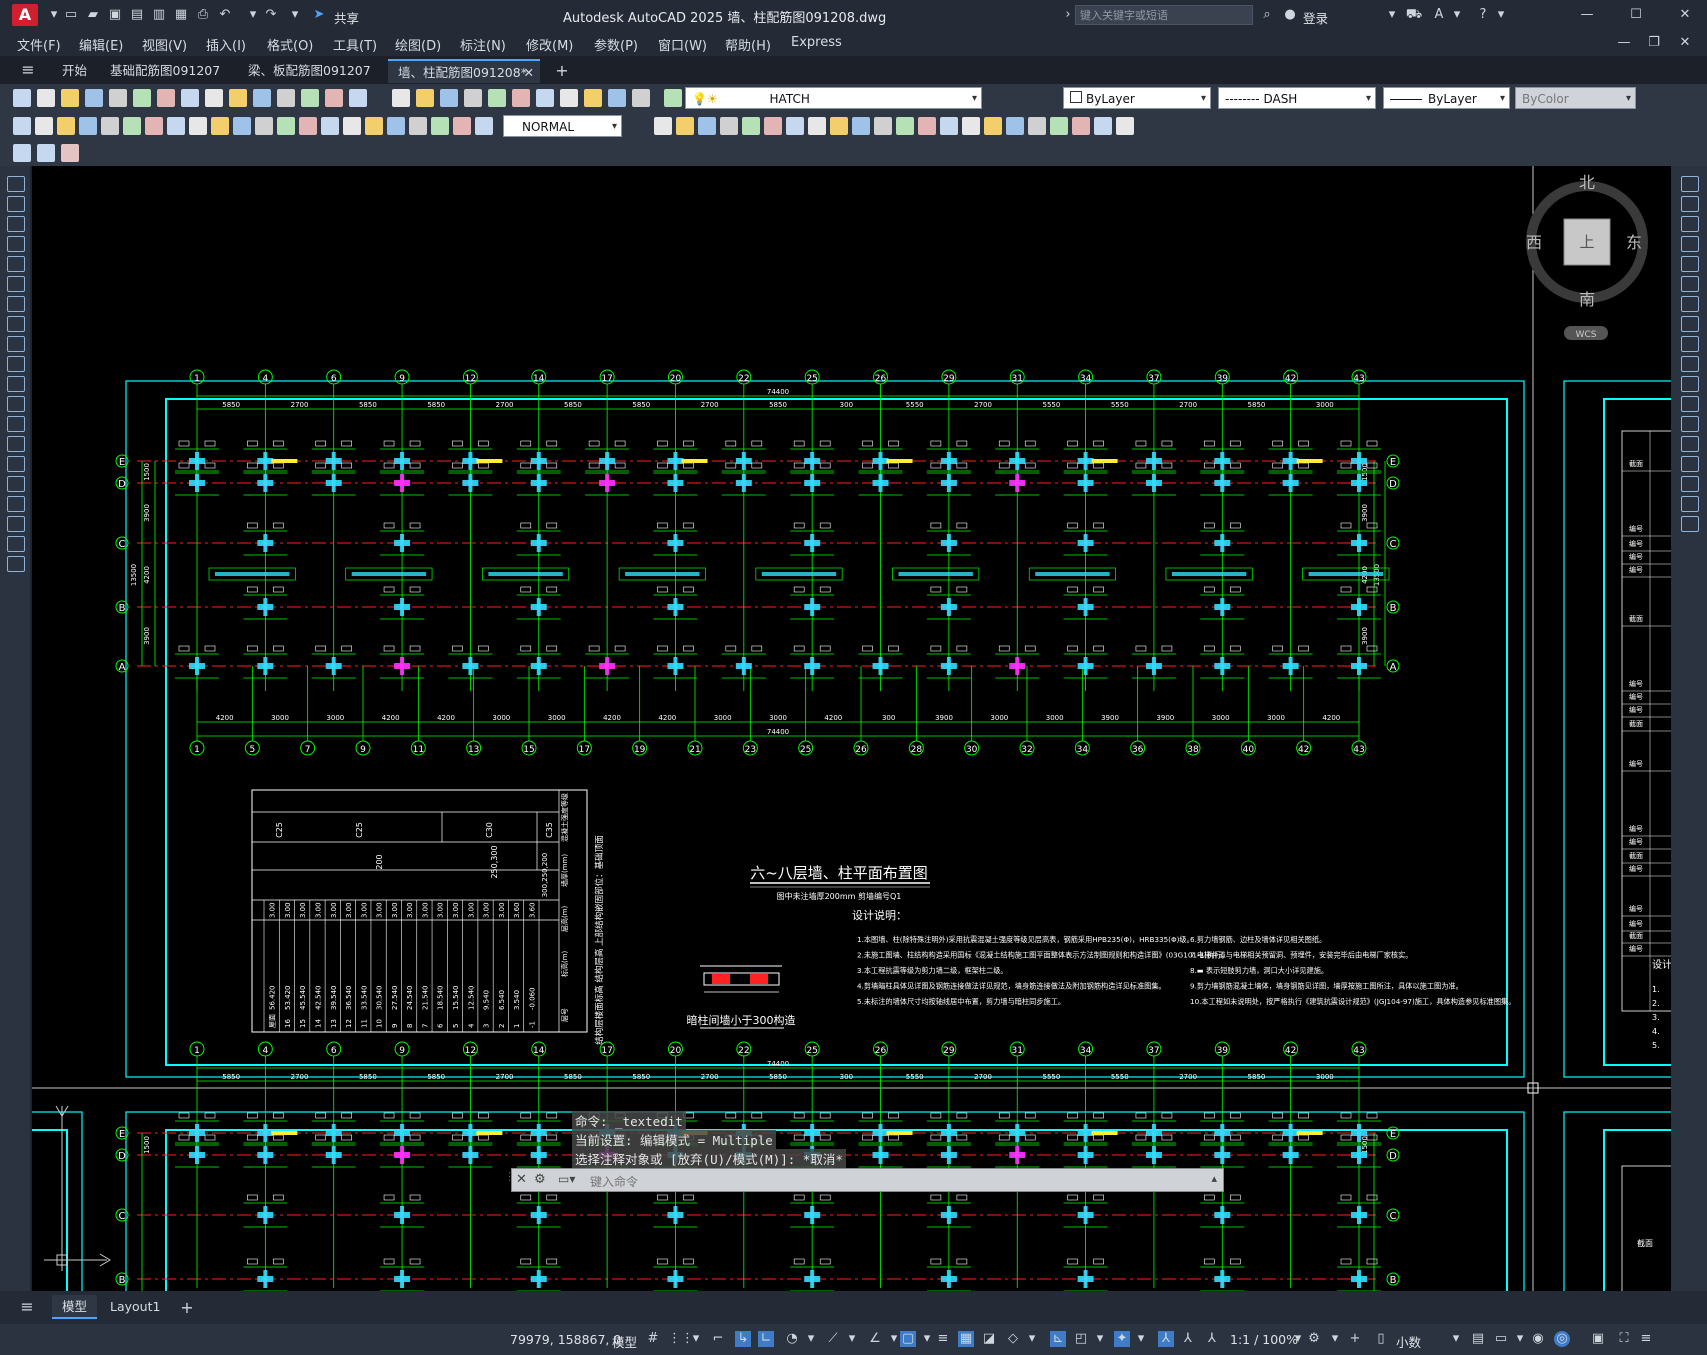  I want to click on isodraft-icon: ⟋, so click(833, 1339).